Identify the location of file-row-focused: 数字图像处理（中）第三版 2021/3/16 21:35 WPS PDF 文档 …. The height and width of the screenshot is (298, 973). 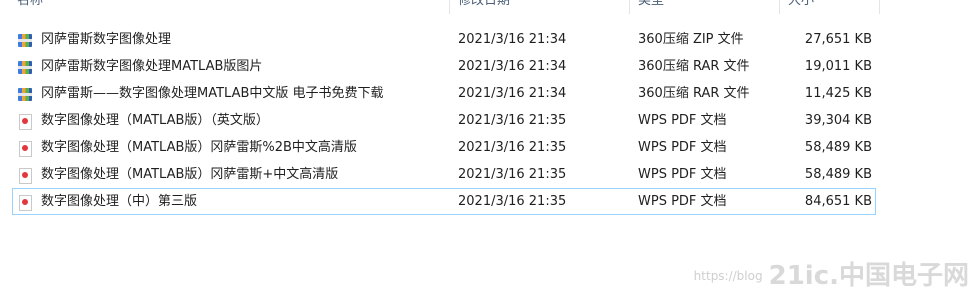
(444, 201).